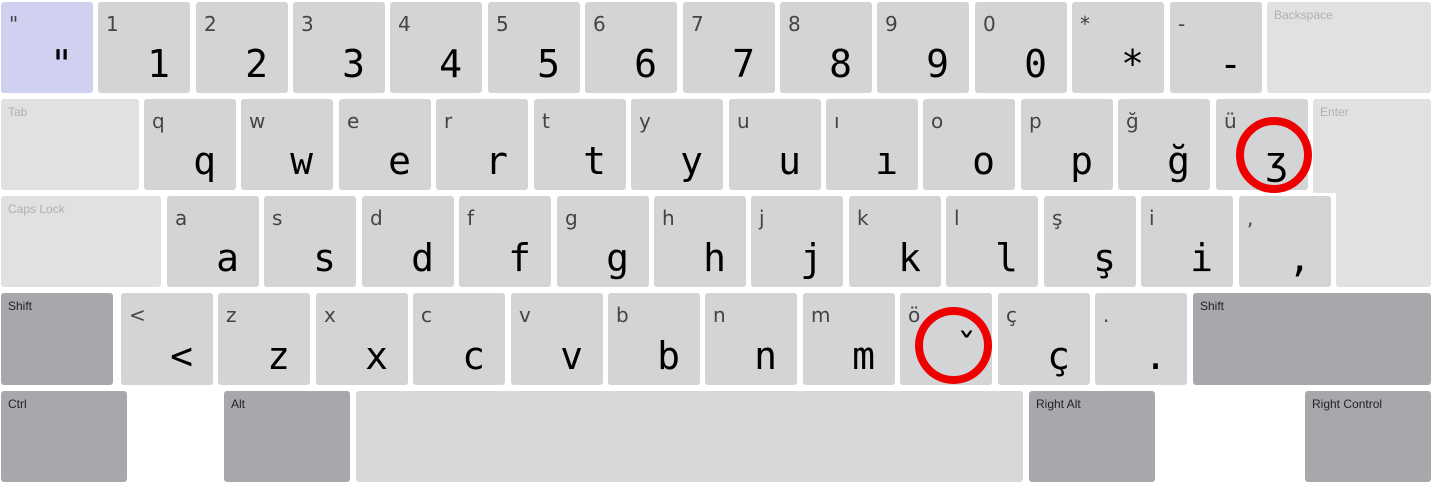 This screenshot has width=1436, height=490. Describe the element at coordinates (1155, 356) in the screenshot. I see `key-period-main: .` at that location.